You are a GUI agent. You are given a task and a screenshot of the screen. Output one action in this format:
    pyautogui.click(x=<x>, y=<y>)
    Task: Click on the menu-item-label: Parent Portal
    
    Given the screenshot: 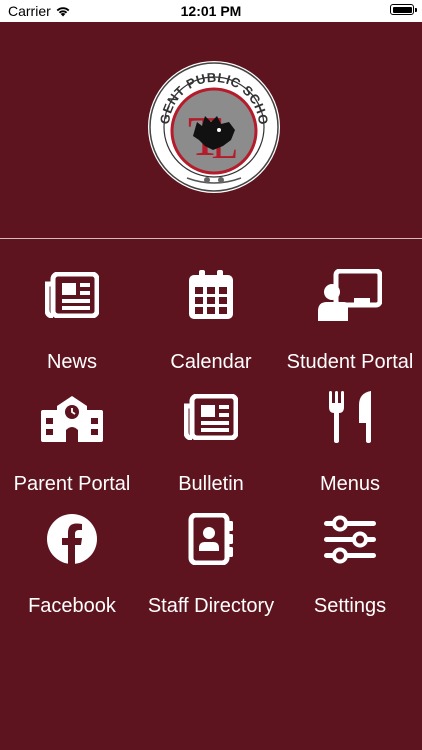 What is the action you would take?
    pyautogui.click(x=72, y=484)
    